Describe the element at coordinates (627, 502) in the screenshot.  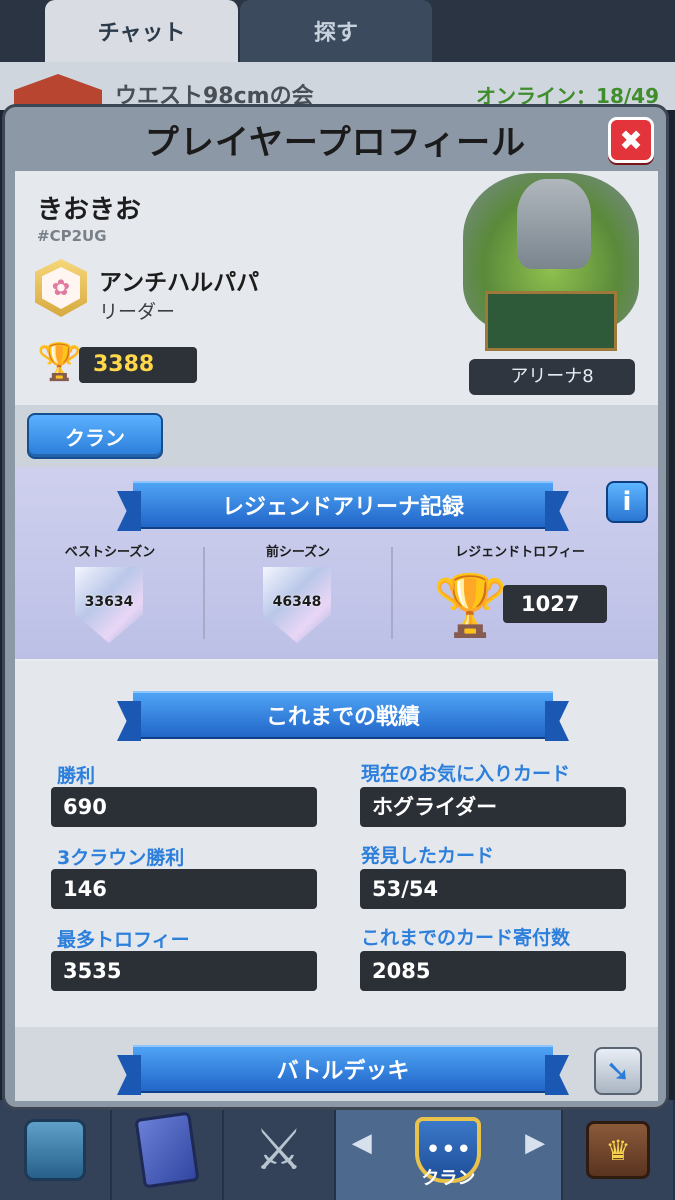
I see `info-button: i` at that location.